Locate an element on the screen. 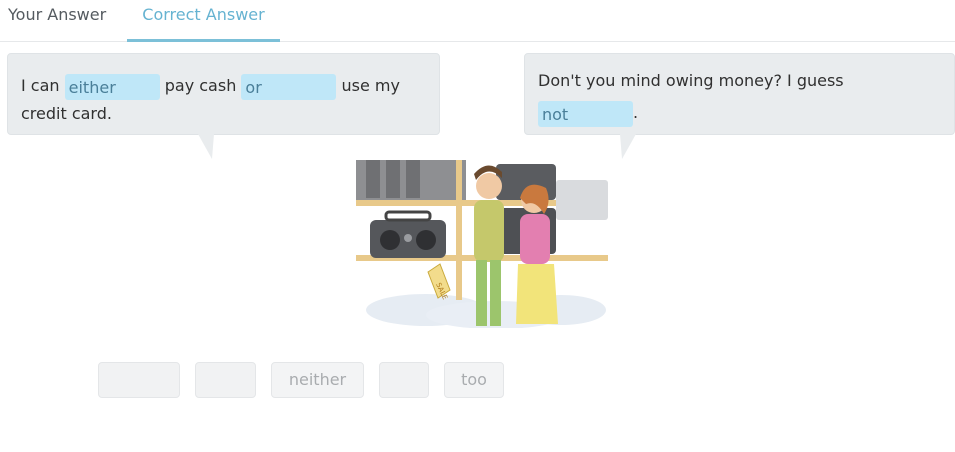  tab-correct-answer: Correct Answer is located at coordinates (203, 21).